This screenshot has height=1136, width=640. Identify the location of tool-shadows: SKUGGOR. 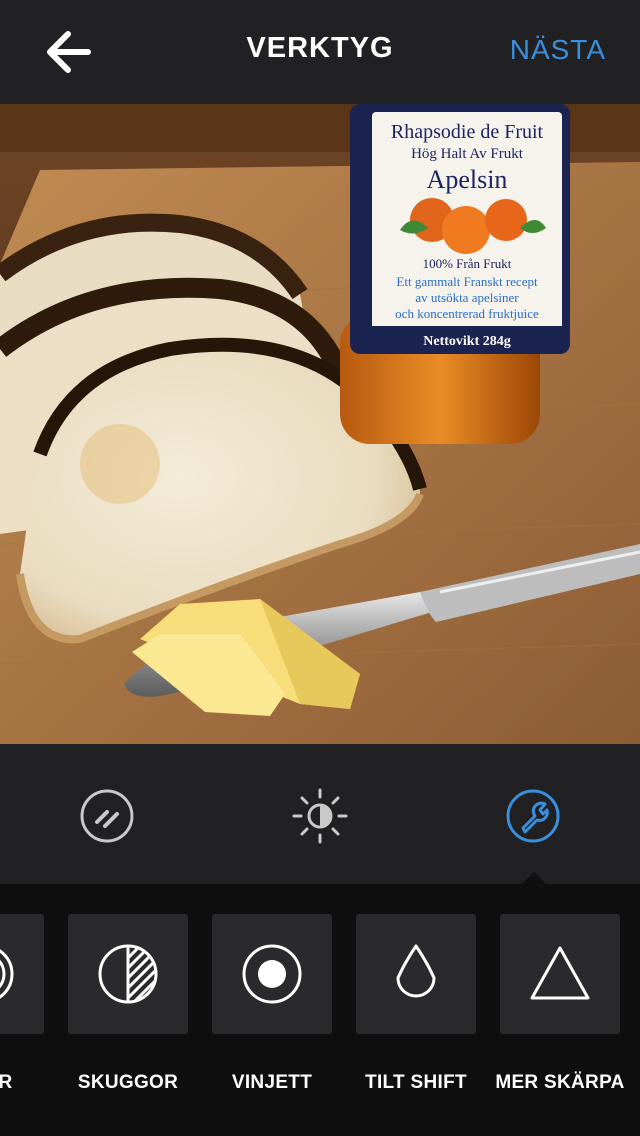
(128, 1003).